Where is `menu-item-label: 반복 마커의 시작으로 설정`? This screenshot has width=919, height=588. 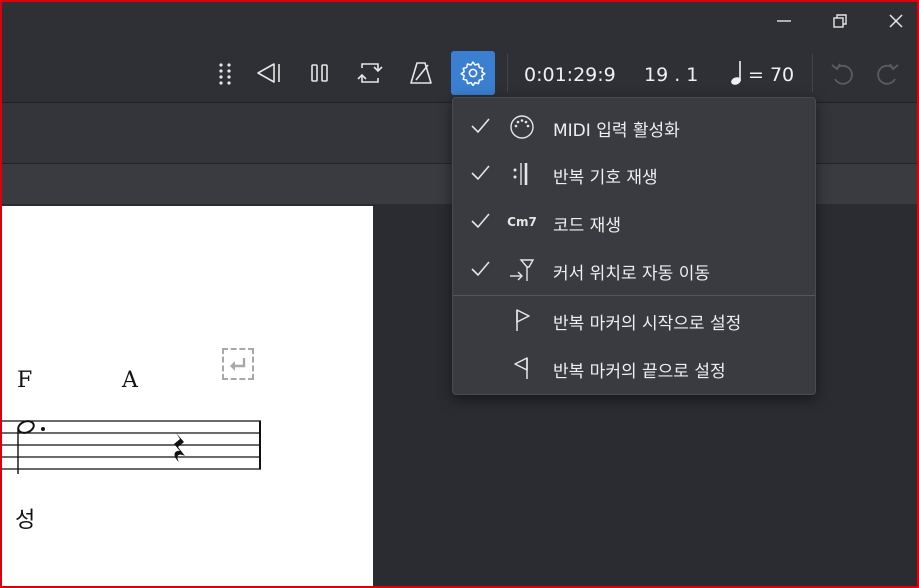
menu-item-label: 반복 마커의 시작으로 설정 is located at coordinates (647, 324).